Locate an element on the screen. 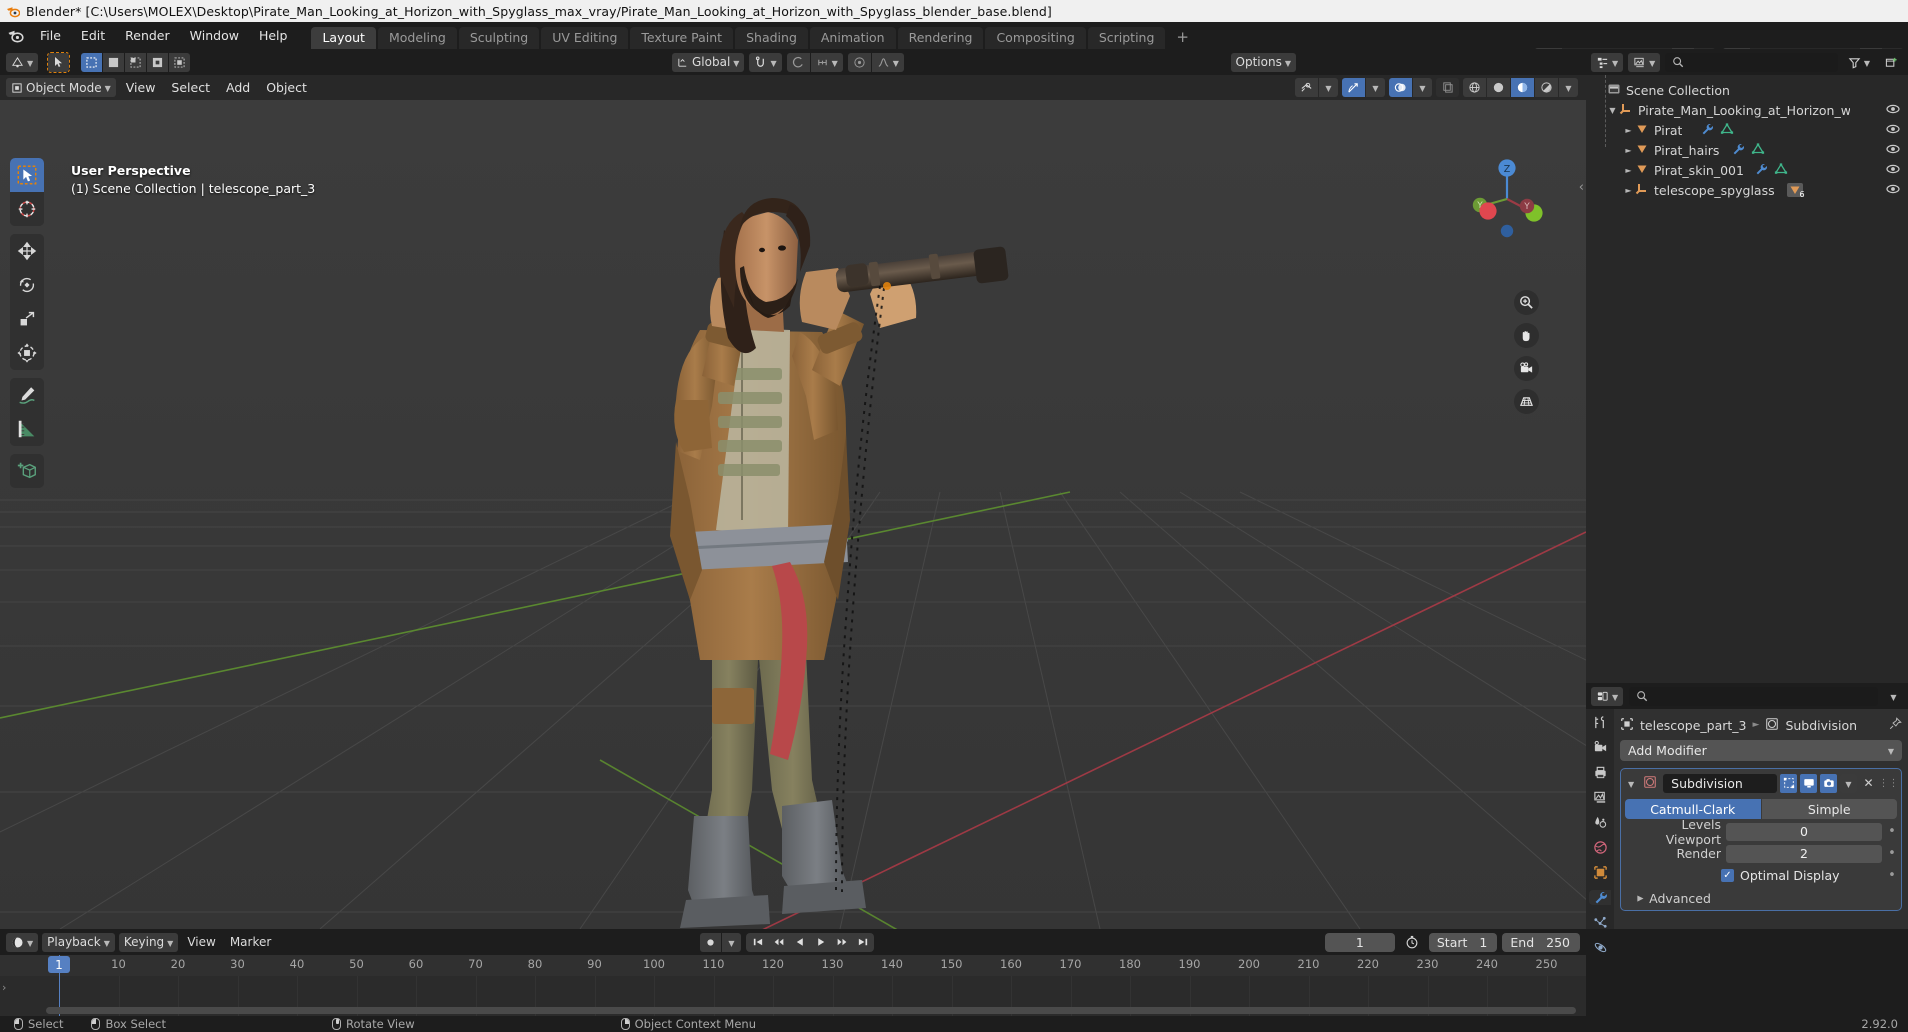 The width and height of the screenshot is (1908, 1032). modifier-close-icon: ✕ is located at coordinates (1868, 783).